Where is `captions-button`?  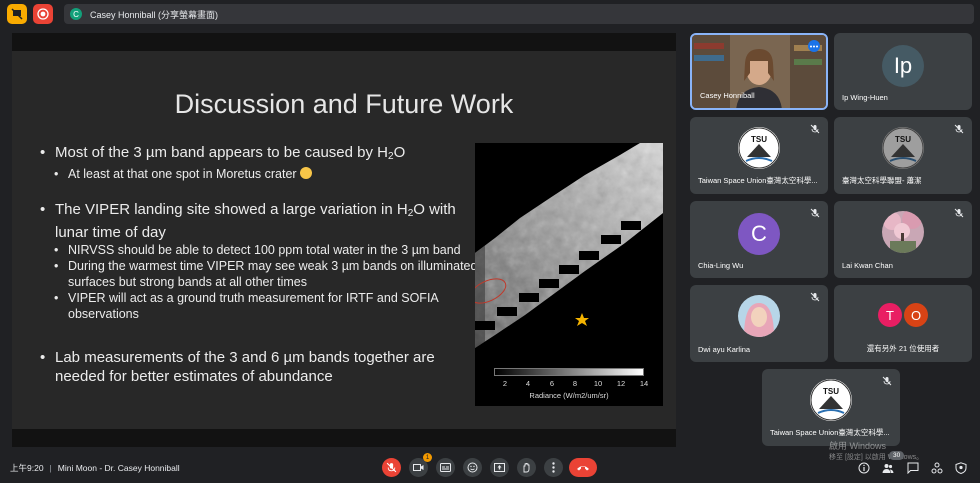 captions-button is located at coordinates (445, 467).